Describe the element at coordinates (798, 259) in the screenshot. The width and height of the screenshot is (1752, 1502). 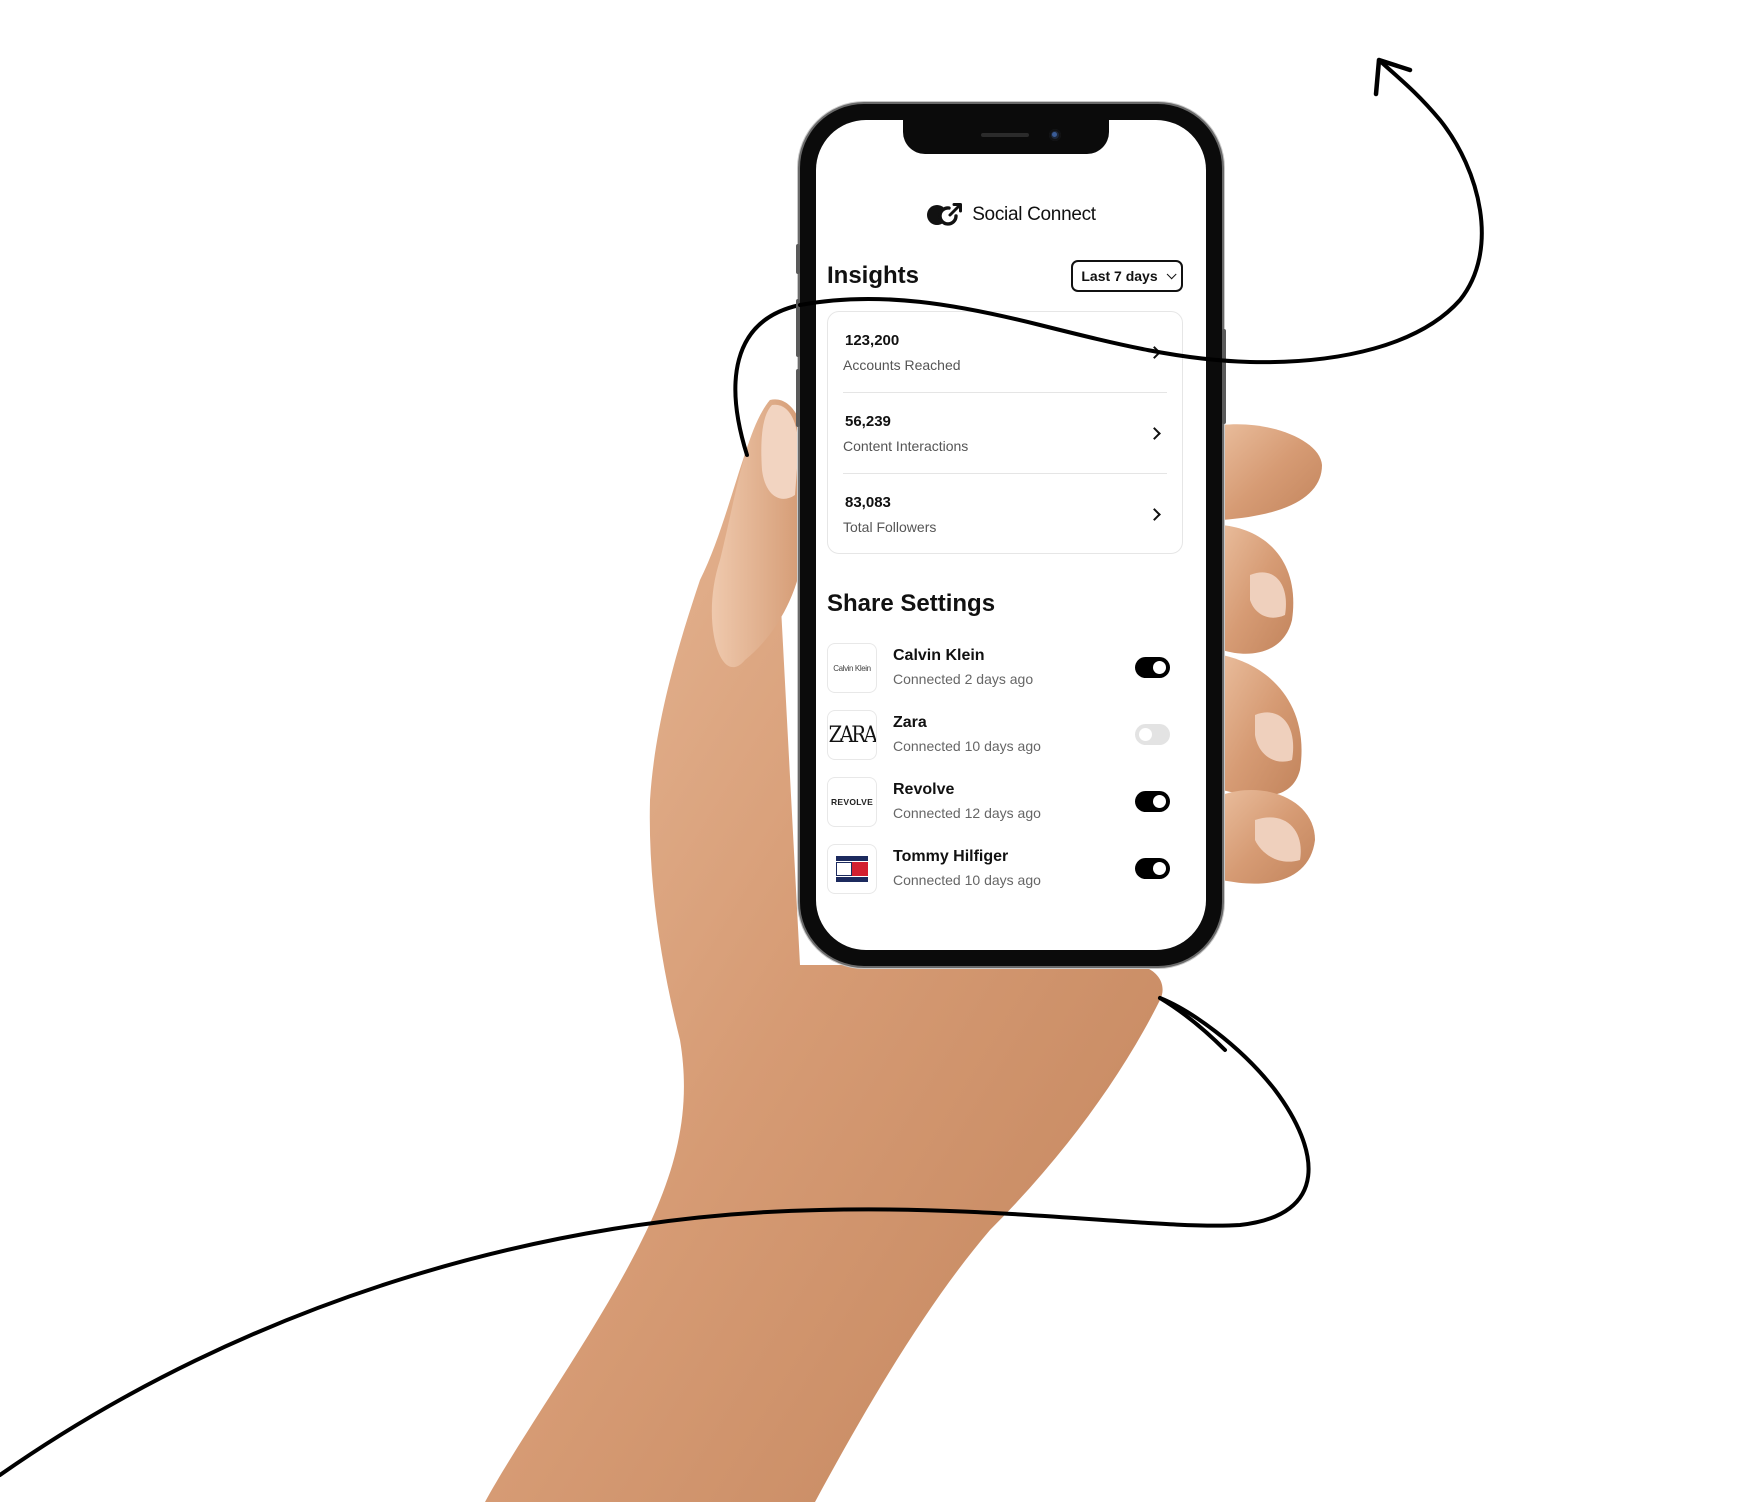
I see `phone-silent-switch` at that location.